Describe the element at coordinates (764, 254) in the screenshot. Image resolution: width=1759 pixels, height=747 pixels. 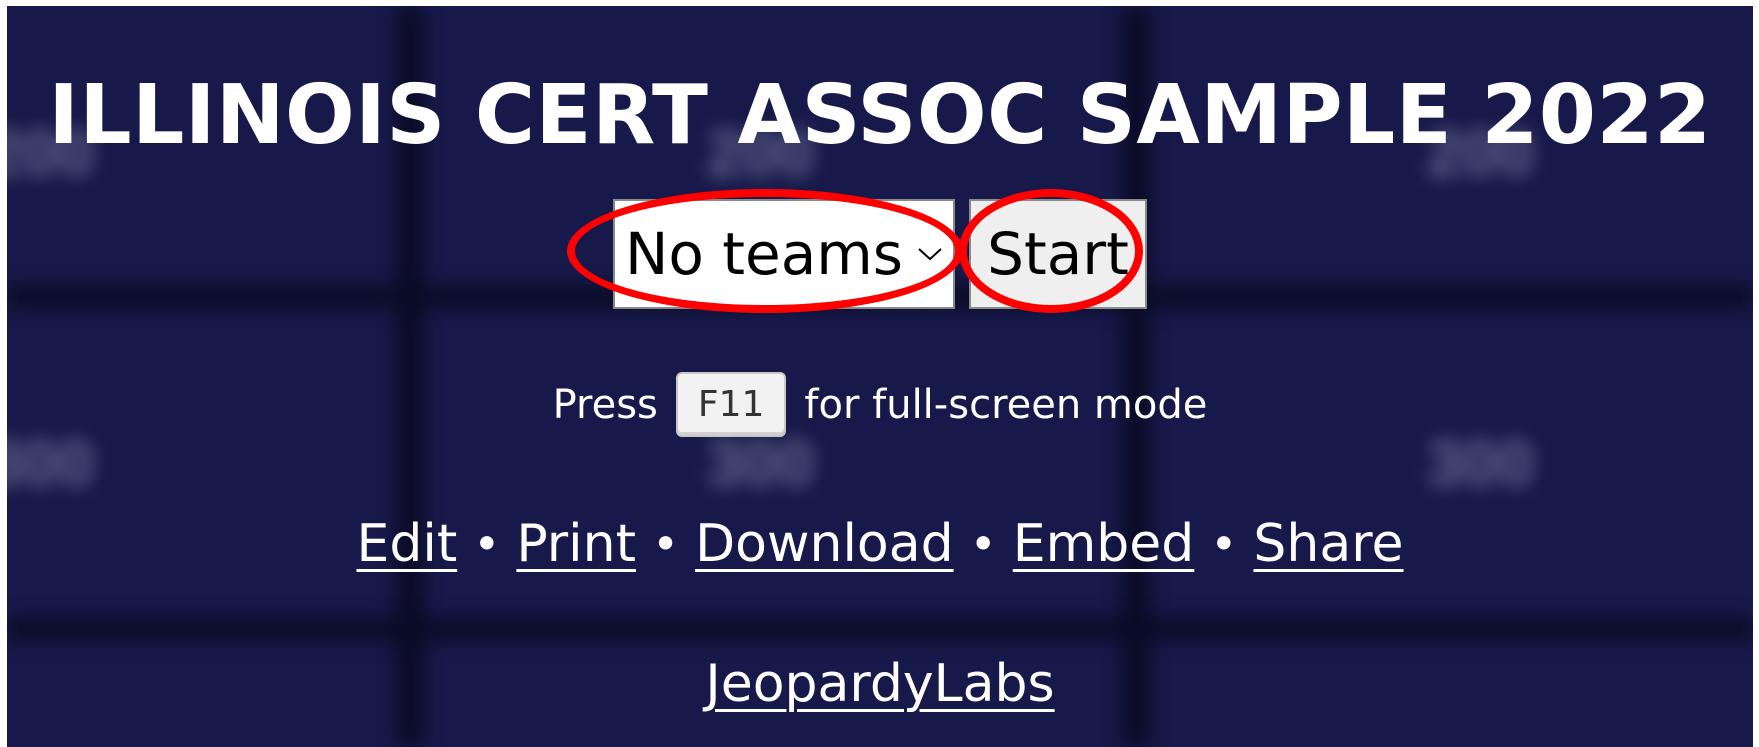
I see `team-select-value: No teams` at that location.